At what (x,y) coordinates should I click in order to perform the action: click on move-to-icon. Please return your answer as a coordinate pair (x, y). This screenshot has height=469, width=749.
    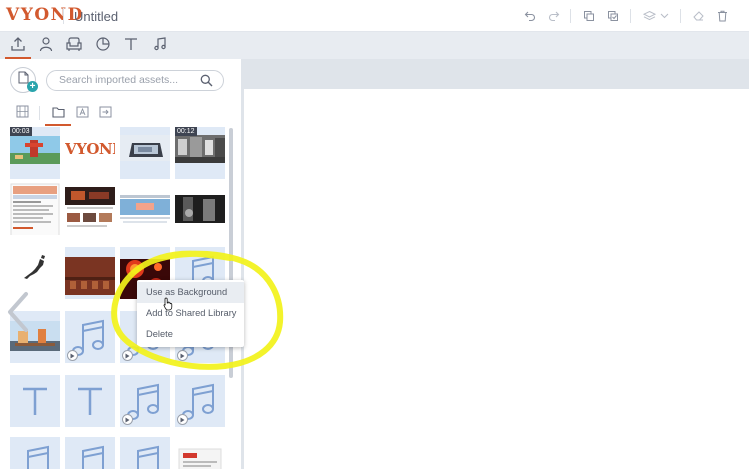
    Looking at the image, I should click on (105, 114).